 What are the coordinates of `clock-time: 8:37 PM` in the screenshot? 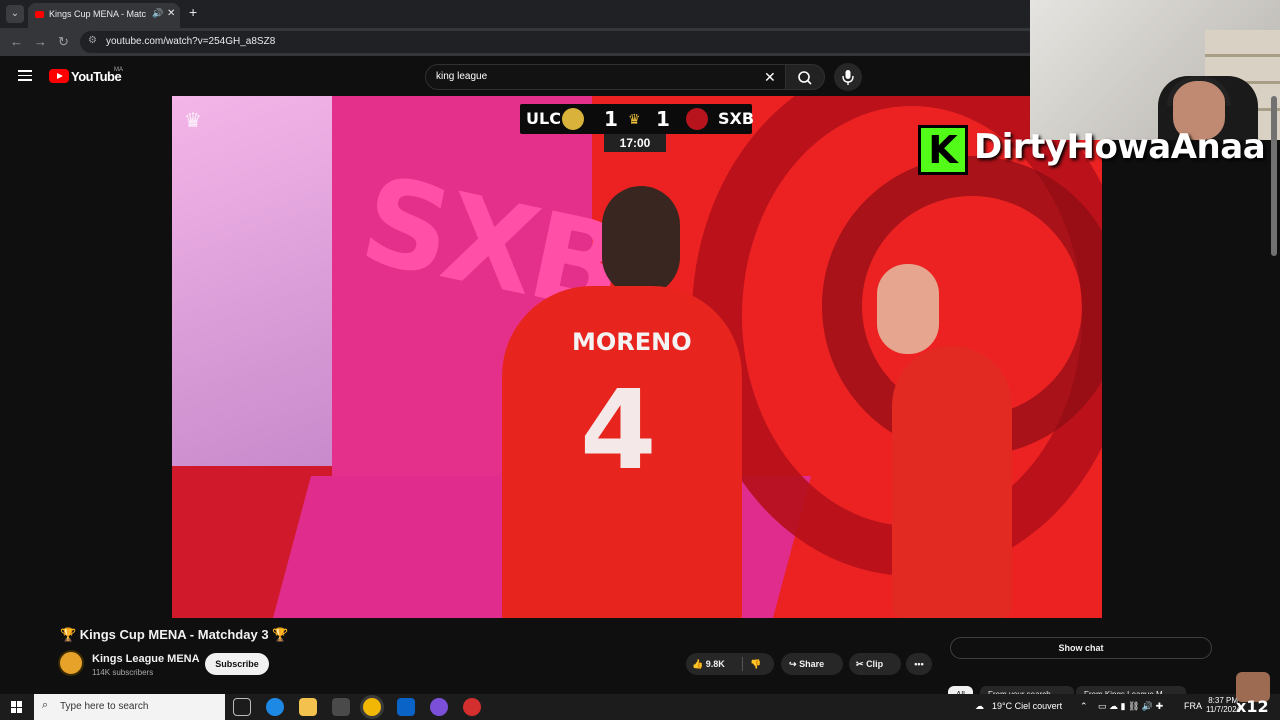 It's located at (1223, 700).